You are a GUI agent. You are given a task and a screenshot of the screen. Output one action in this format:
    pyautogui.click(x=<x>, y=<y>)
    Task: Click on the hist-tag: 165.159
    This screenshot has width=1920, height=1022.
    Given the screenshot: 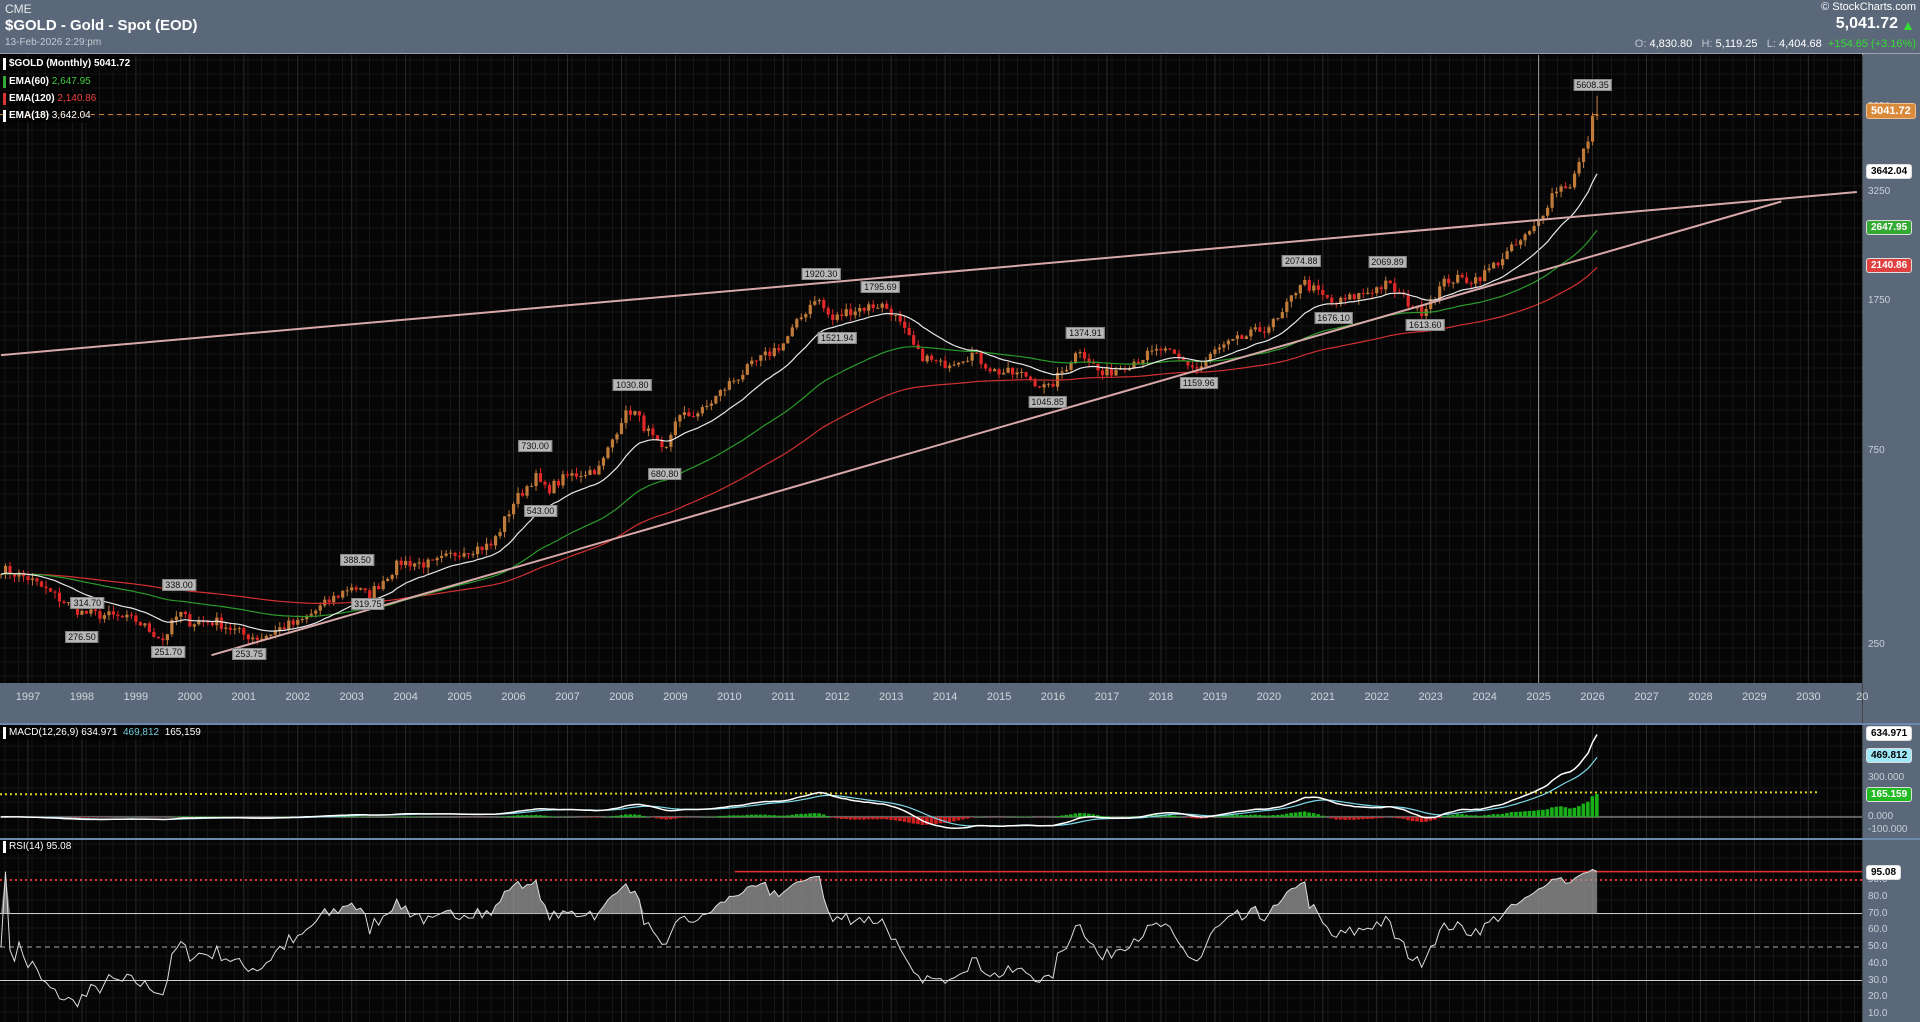 What is the action you would take?
    pyautogui.click(x=1889, y=794)
    